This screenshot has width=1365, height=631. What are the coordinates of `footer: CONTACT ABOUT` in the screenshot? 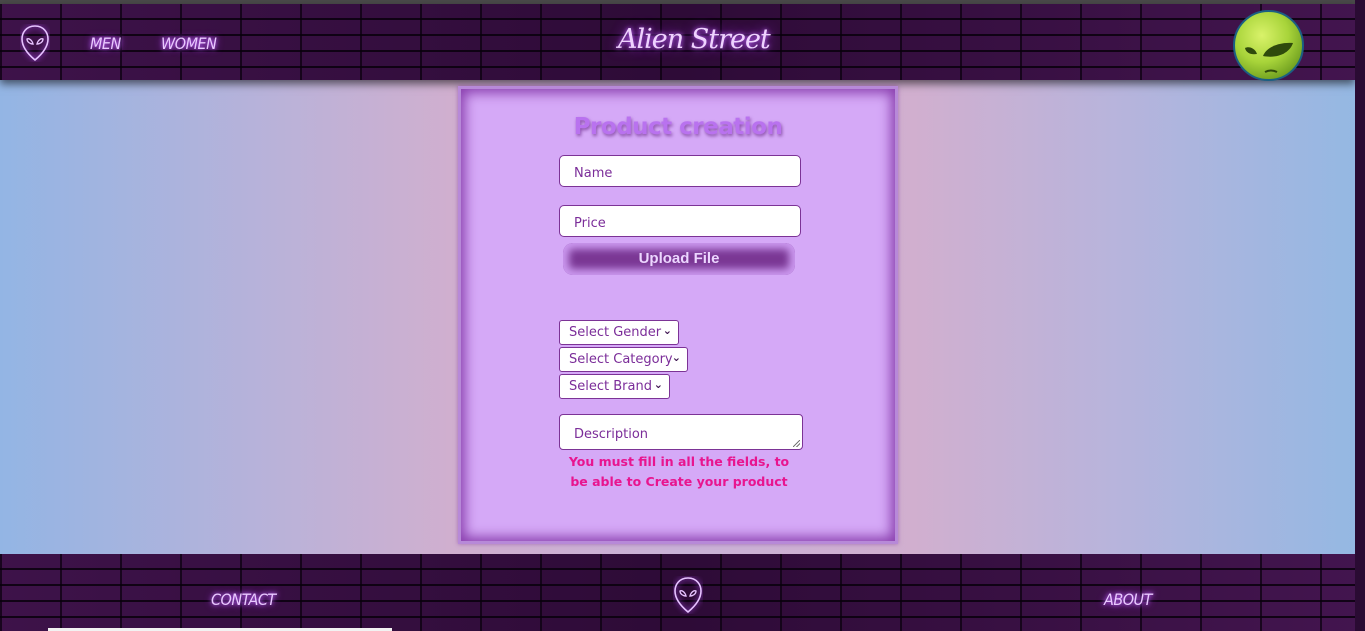 It's located at (677, 592).